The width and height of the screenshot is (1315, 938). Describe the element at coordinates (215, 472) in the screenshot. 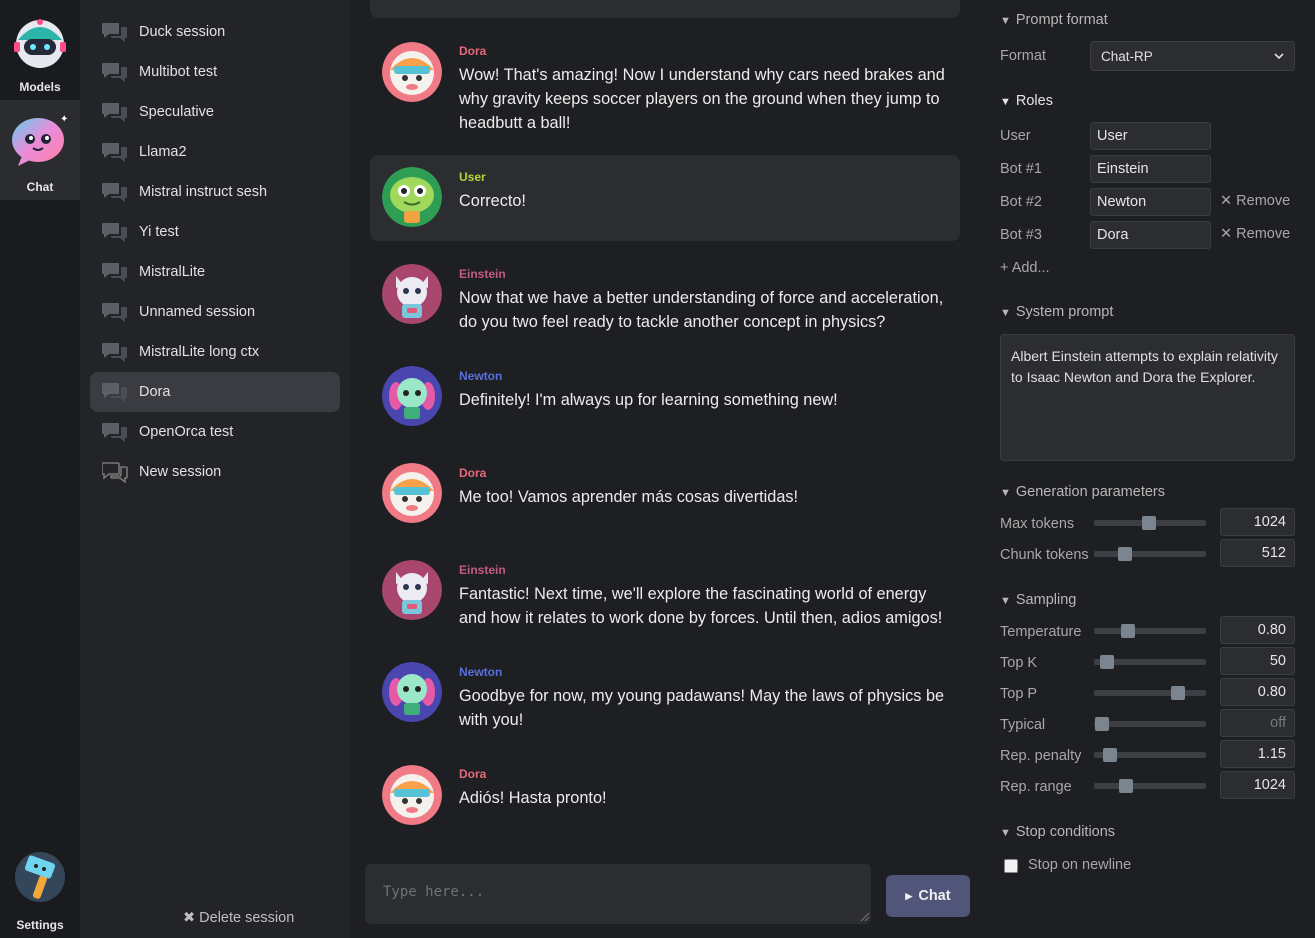

I see `session-item: New session` at that location.